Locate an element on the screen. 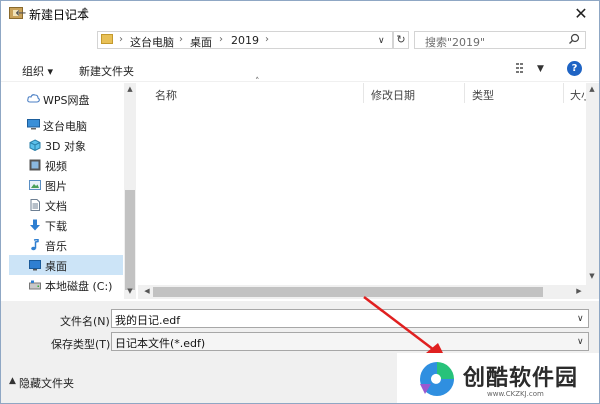  organize-button: 组织 ▾ is located at coordinates (37, 71).